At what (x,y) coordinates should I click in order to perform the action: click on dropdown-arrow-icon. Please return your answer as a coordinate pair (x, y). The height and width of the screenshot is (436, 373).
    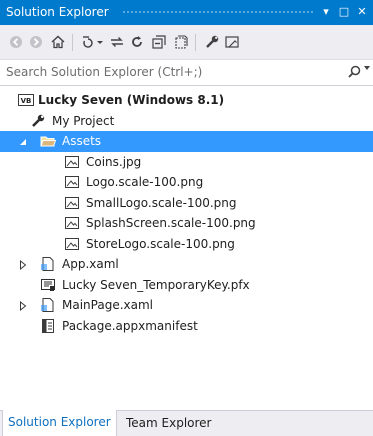
    Looking at the image, I should click on (100, 42).